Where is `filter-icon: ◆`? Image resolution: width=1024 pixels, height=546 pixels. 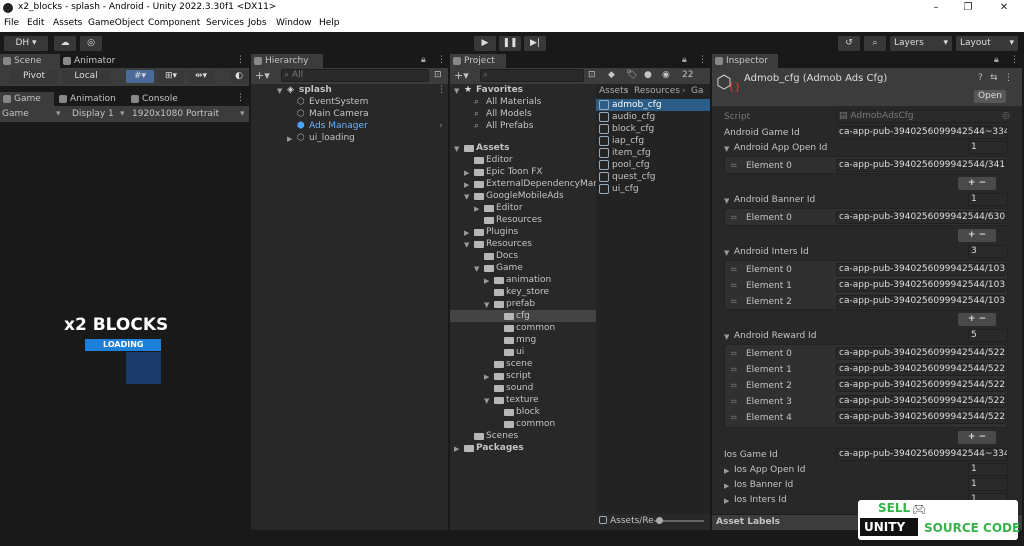 filter-icon: ◆ is located at coordinates (611, 75).